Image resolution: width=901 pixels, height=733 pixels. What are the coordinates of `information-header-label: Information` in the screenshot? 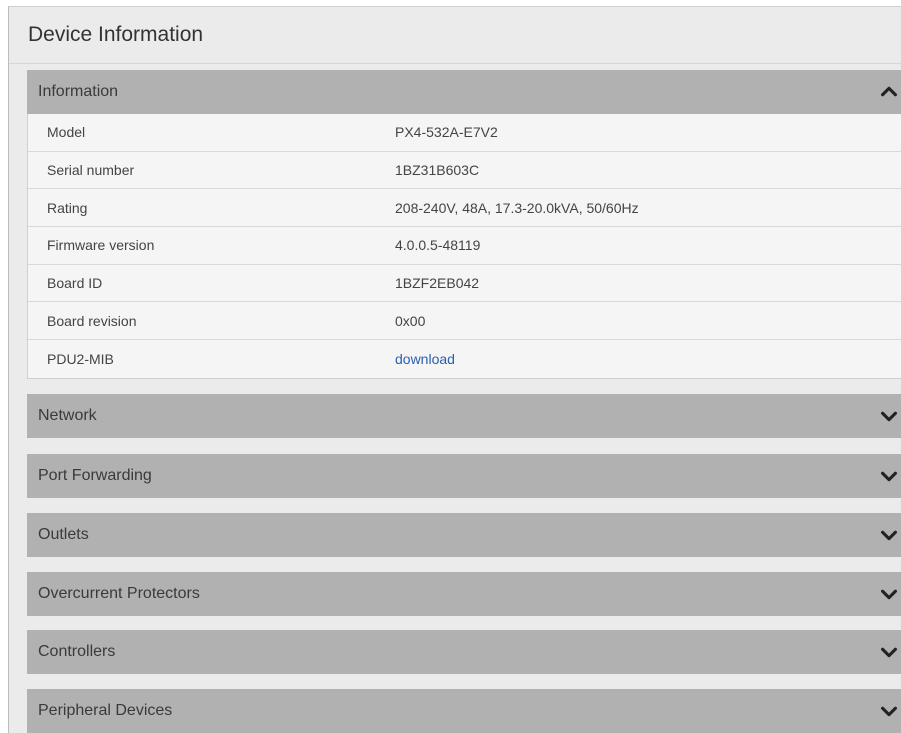 It's located at (78, 91).